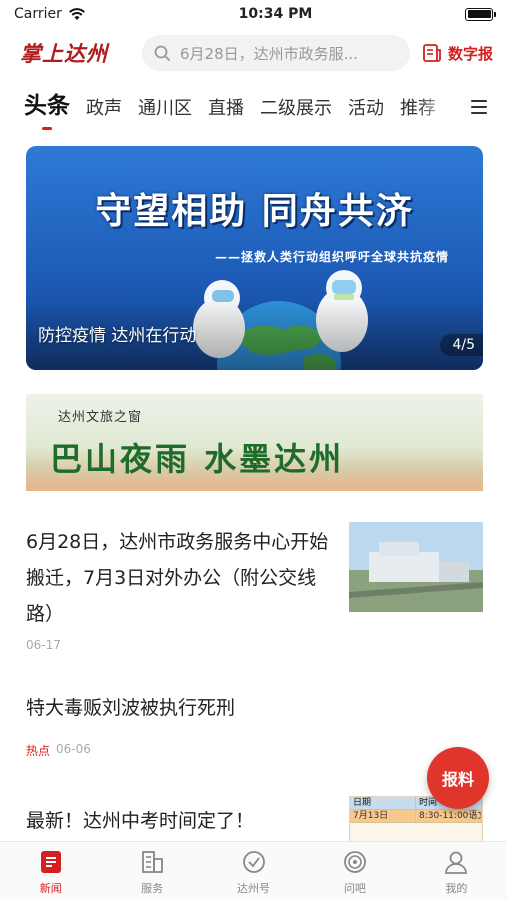  What do you see at coordinates (162, 53) in the screenshot?
I see `search-icon` at bounding box center [162, 53].